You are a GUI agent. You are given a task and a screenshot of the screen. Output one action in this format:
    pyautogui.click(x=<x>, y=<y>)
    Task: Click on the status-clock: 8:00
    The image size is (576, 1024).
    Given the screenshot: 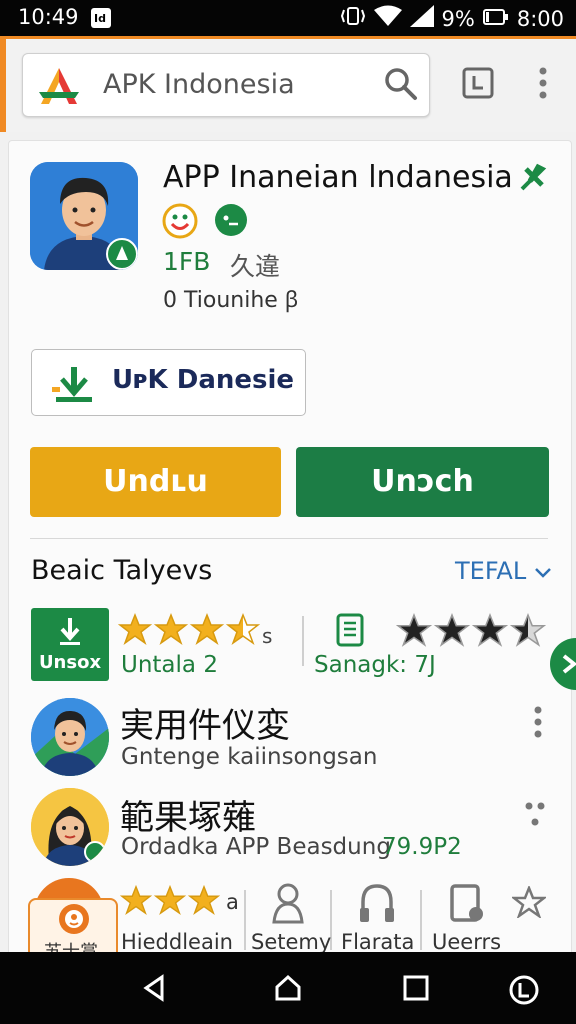 What is the action you would take?
    pyautogui.click(x=540, y=18)
    